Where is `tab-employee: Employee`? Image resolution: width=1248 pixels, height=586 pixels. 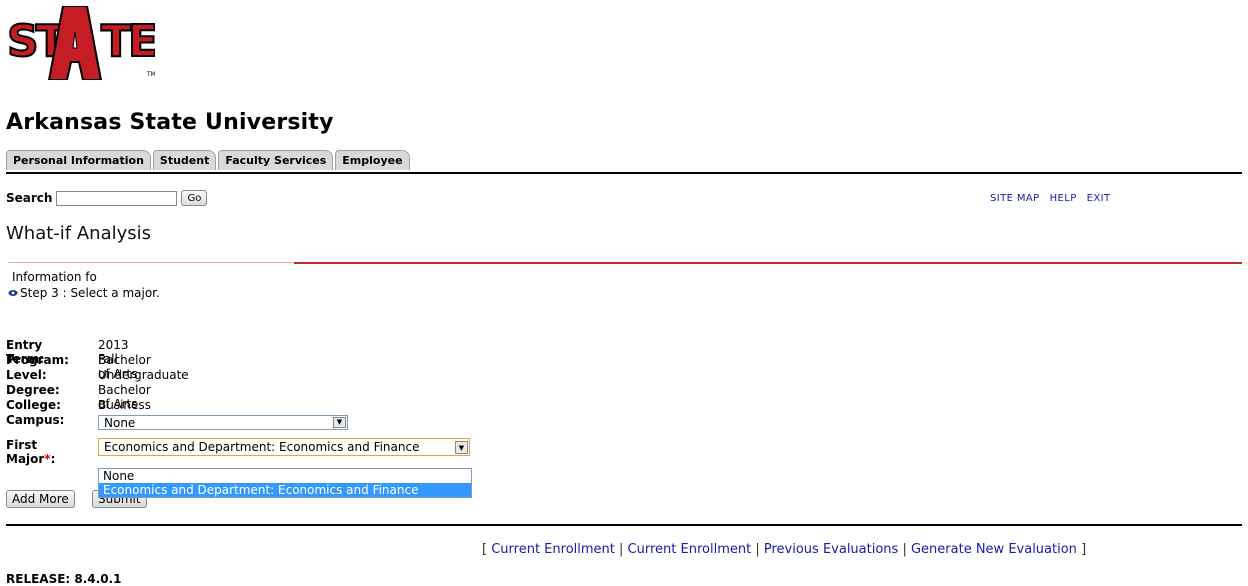
tab-employee: Employee is located at coordinates (372, 160).